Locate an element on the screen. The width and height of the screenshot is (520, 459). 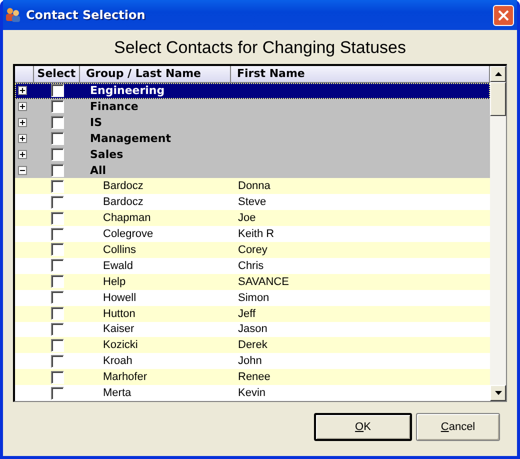
table-cell-text: Jeff is located at coordinates (247, 314).